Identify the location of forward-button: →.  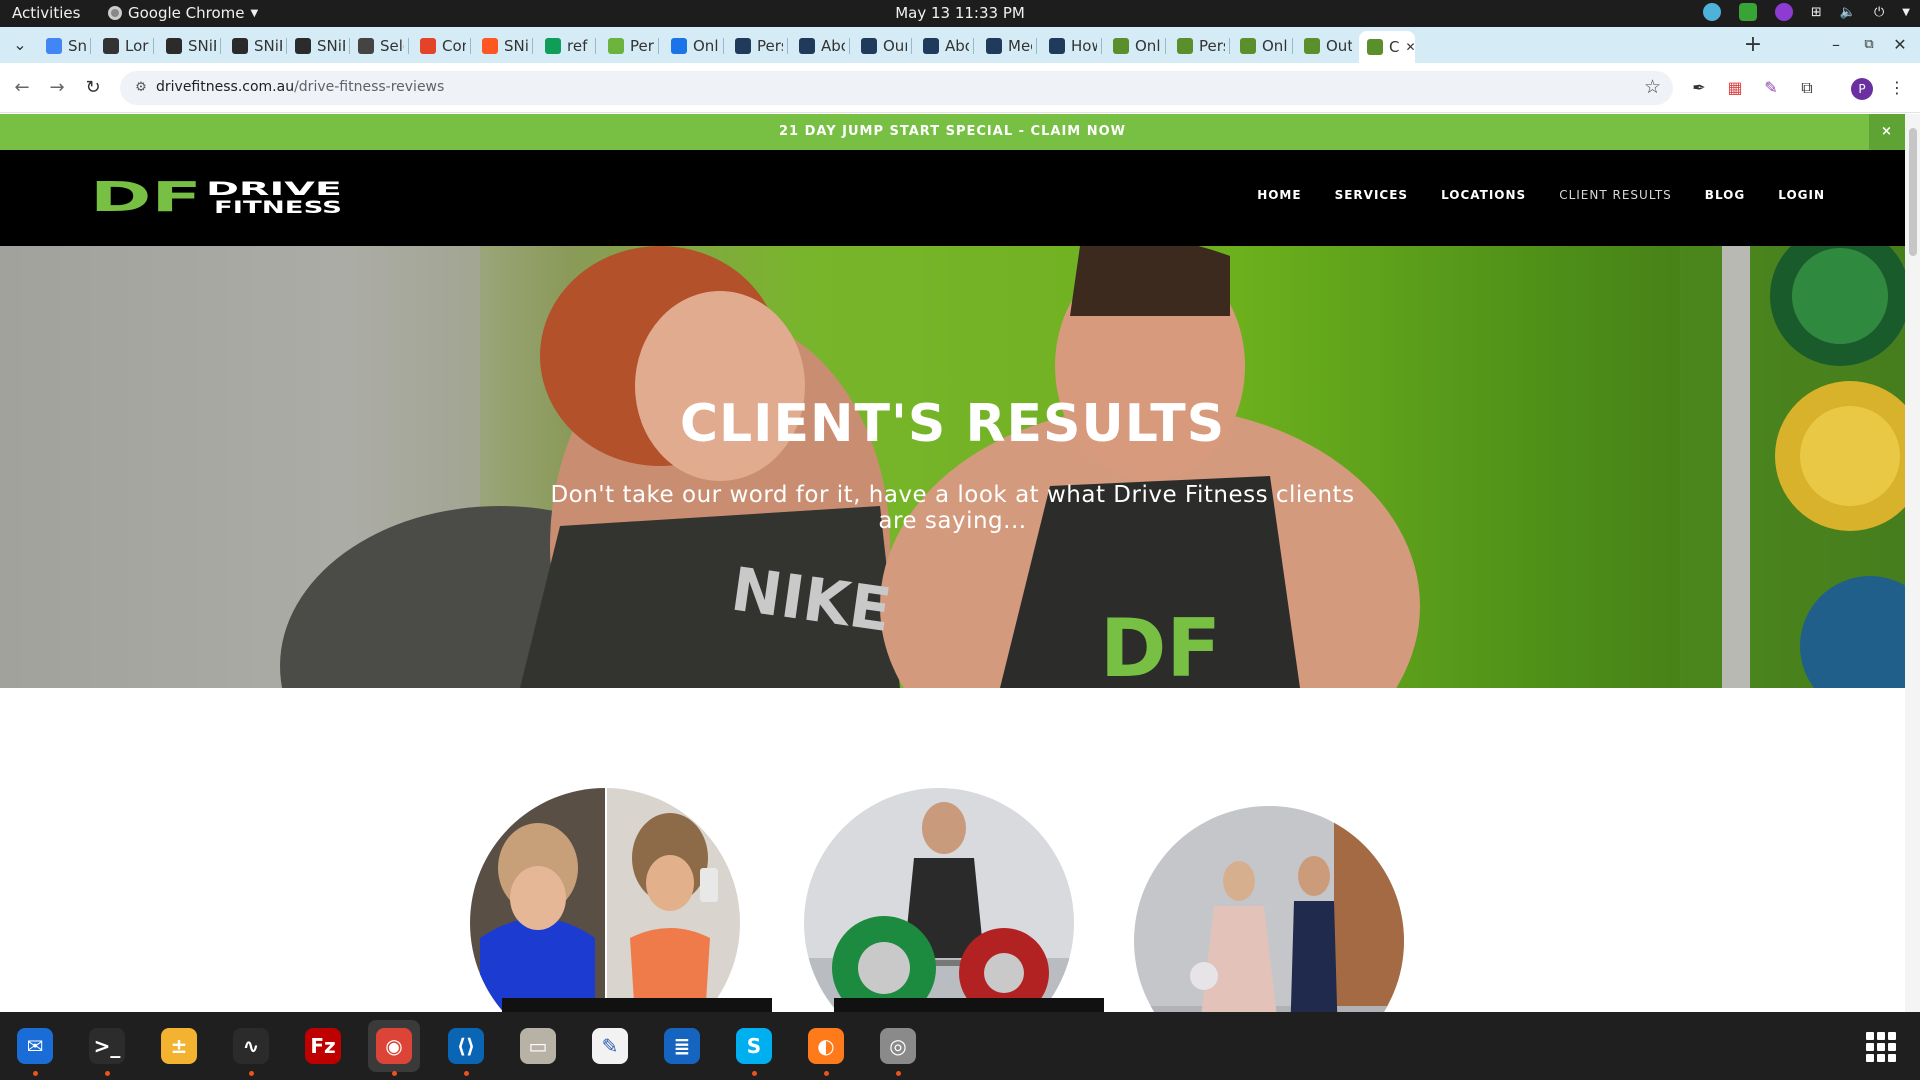
(57, 88).